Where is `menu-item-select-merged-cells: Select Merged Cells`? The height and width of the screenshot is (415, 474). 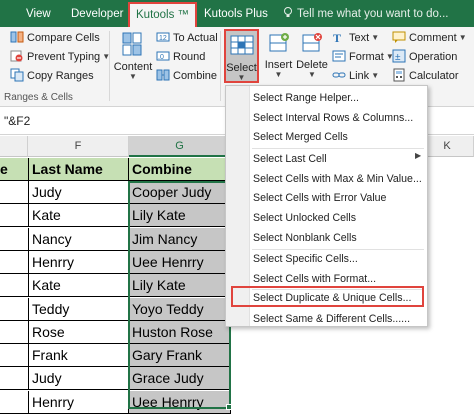
menu-item-select-merged-cells: Select Merged Cells is located at coordinates (300, 137).